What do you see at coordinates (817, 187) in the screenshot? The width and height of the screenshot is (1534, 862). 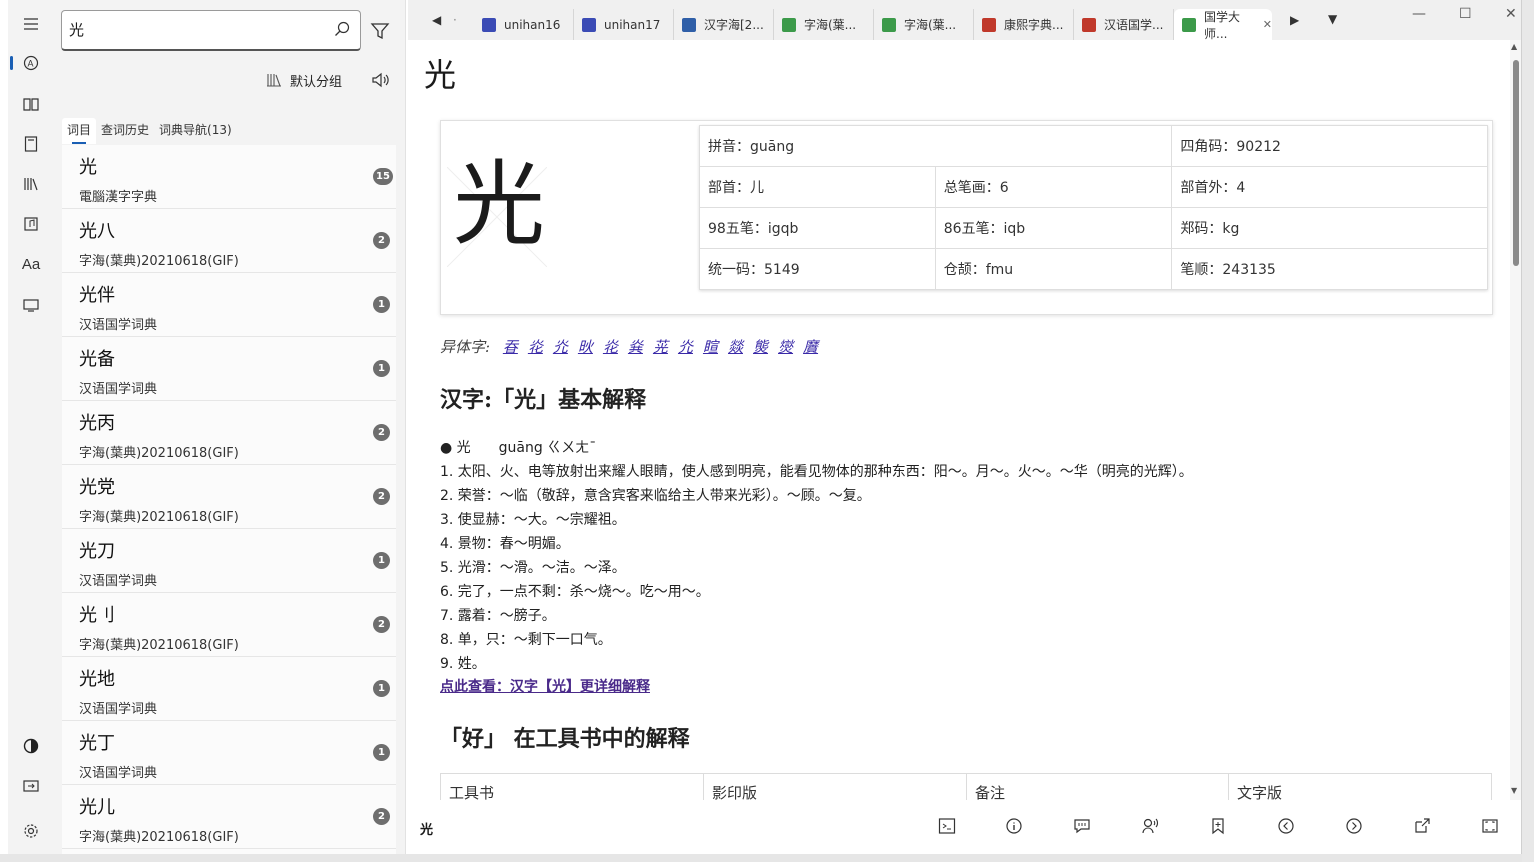 I see `radical-cell: 部首：儿` at bounding box center [817, 187].